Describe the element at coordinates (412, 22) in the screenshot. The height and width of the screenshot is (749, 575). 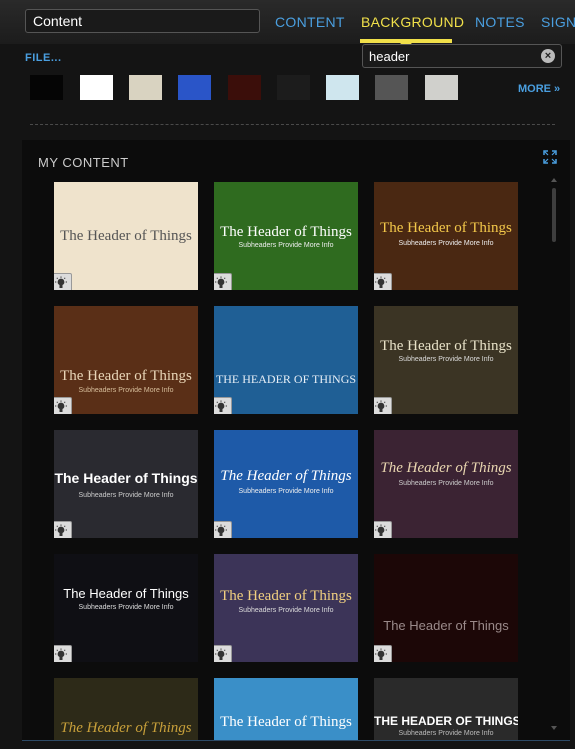
I see `tab-background: BACKGROUND` at that location.